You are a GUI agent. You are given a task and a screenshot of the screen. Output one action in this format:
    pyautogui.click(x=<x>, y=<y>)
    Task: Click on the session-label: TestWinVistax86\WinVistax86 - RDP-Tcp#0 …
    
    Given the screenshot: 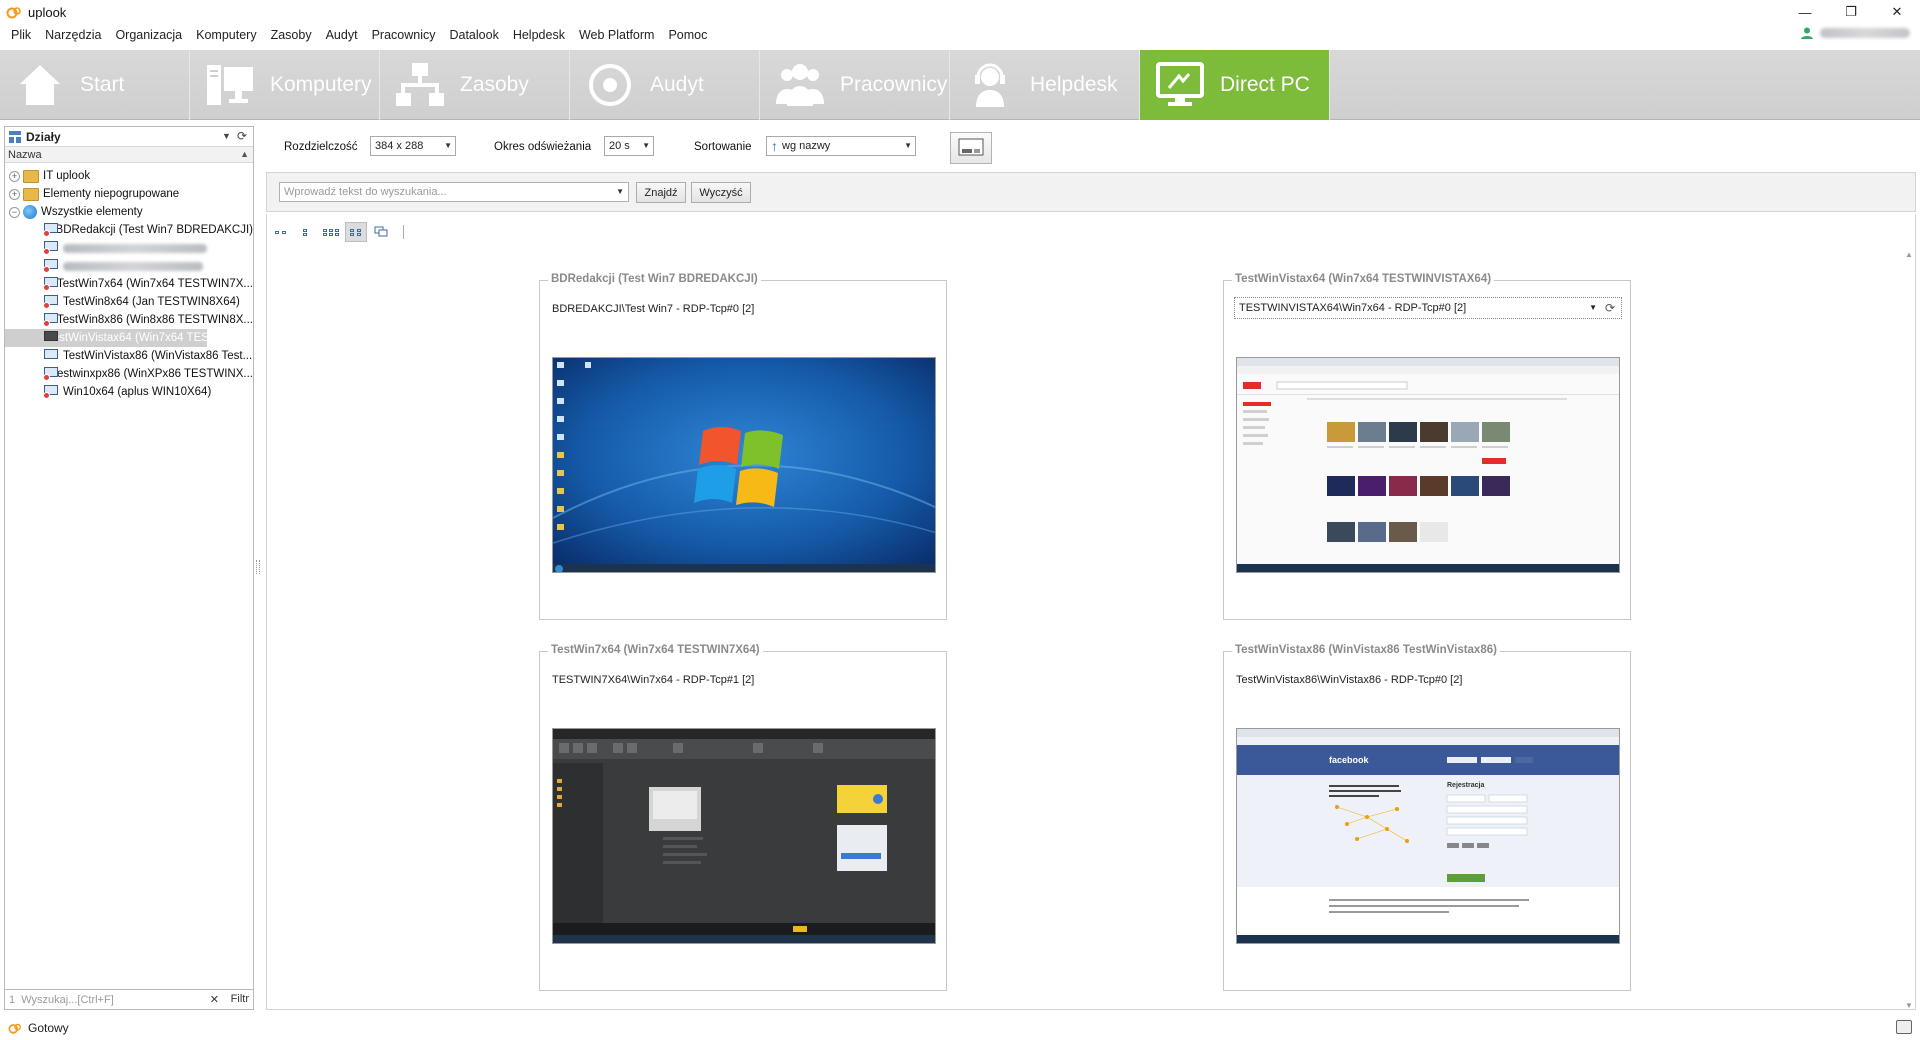 What is the action you would take?
    pyautogui.click(x=1349, y=680)
    